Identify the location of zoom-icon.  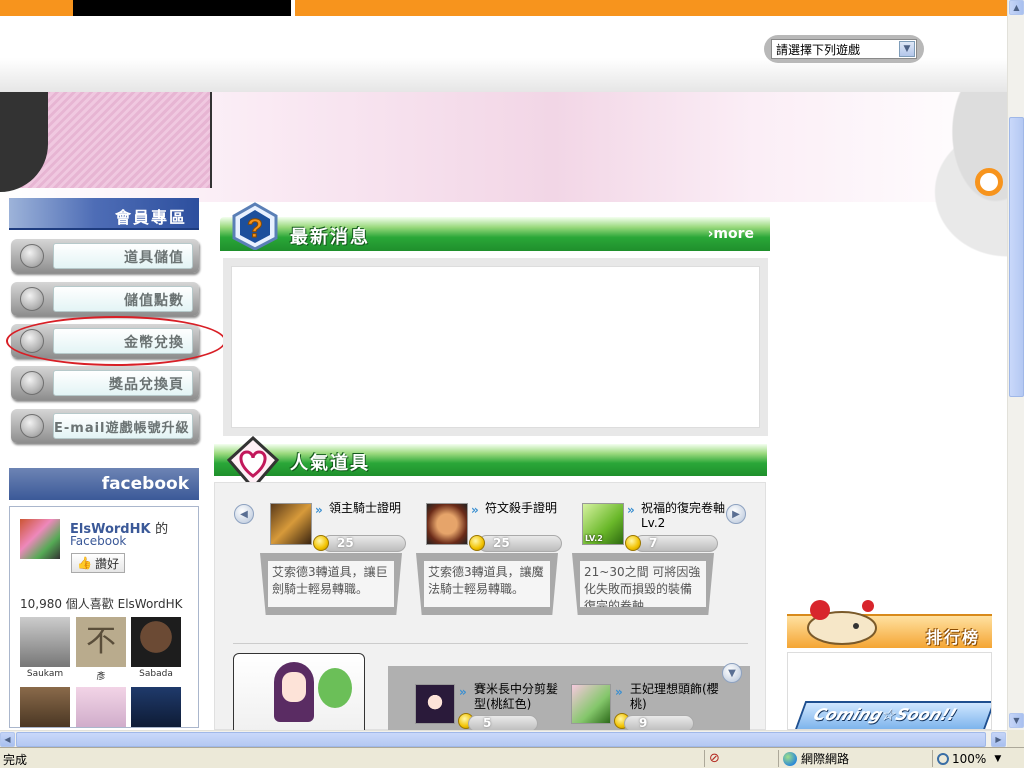
(943, 758).